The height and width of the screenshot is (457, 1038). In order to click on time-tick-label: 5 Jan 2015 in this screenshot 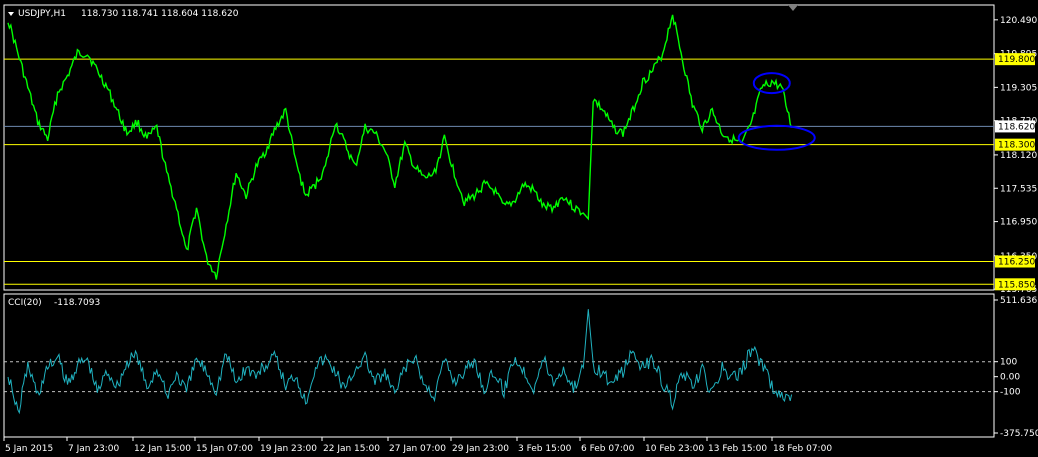, I will do `click(29, 449)`.